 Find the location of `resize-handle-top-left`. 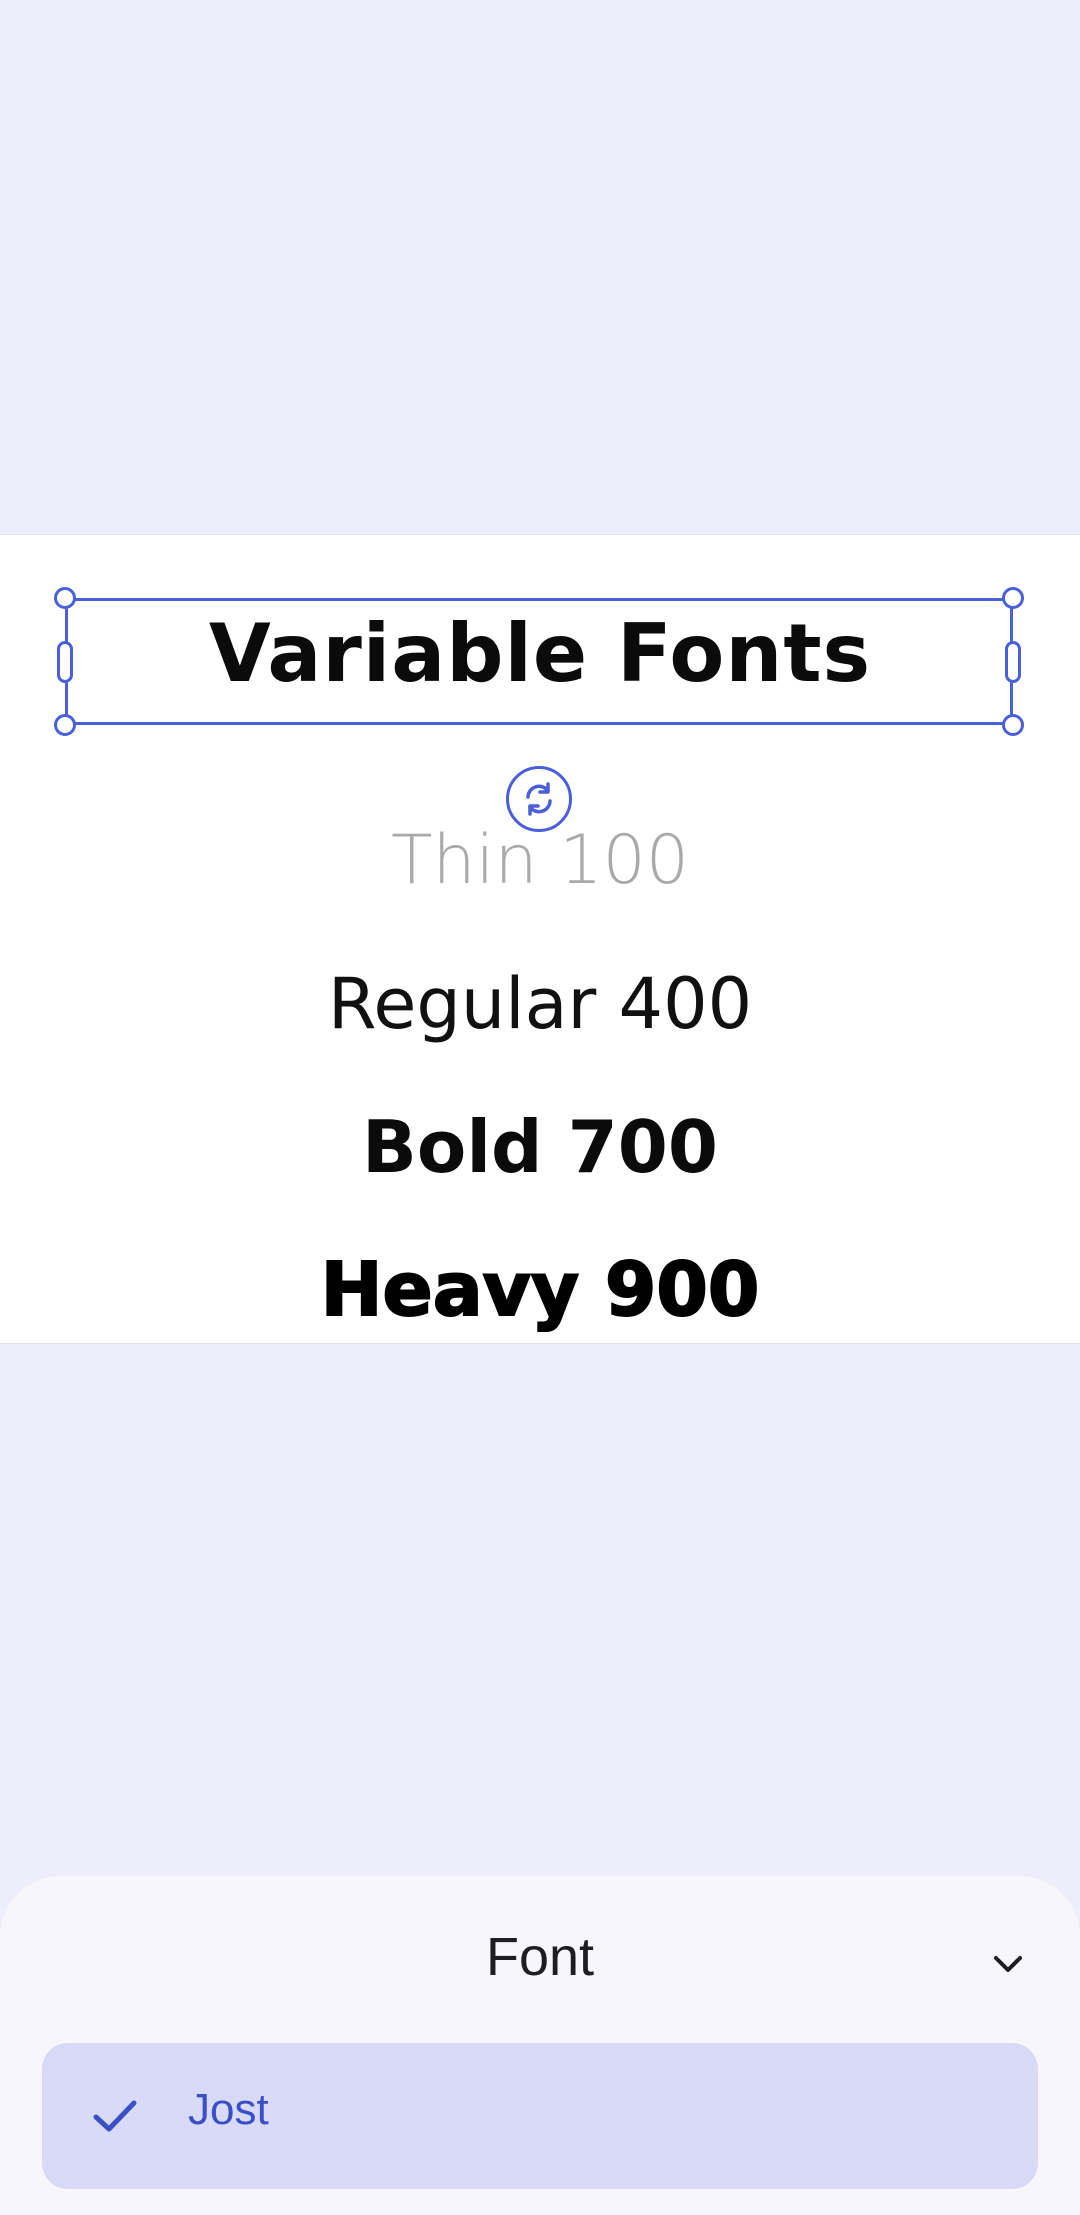

resize-handle-top-left is located at coordinates (65, 598).